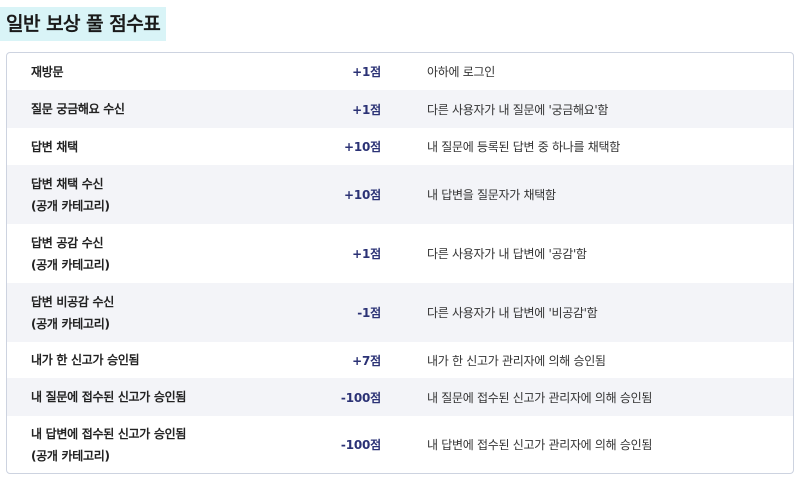 Image resolution: width=800 pixels, height=485 pixels. Describe the element at coordinates (108, 445) in the screenshot. I see `row-name: 내 답변에 접수된 신고가 승인됨 (공개 카테고리)` at that location.